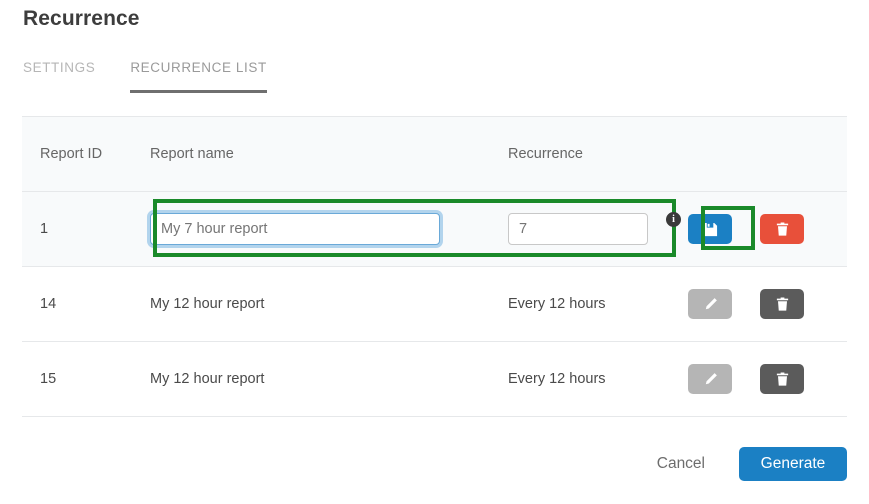 Image resolution: width=869 pixels, height=504 pixels. Describe the element at coordinates (434, 154) in the screenshot. I see `table-header-row: Report ID Report name Recurrence` at that location.